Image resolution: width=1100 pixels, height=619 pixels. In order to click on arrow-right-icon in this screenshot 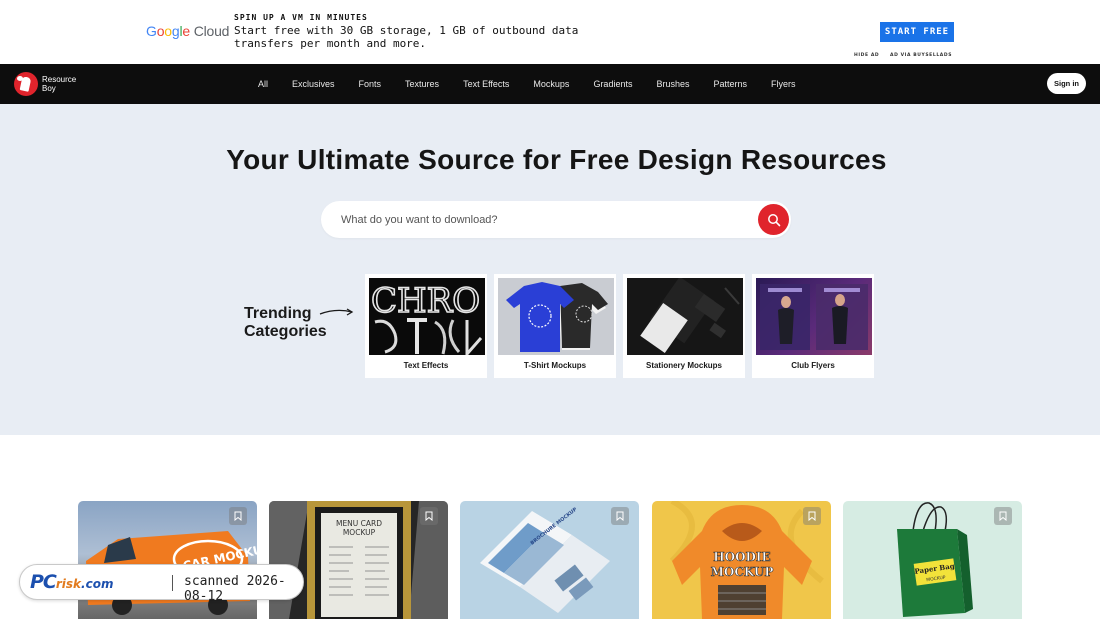, I will do `click(336, 312)`.